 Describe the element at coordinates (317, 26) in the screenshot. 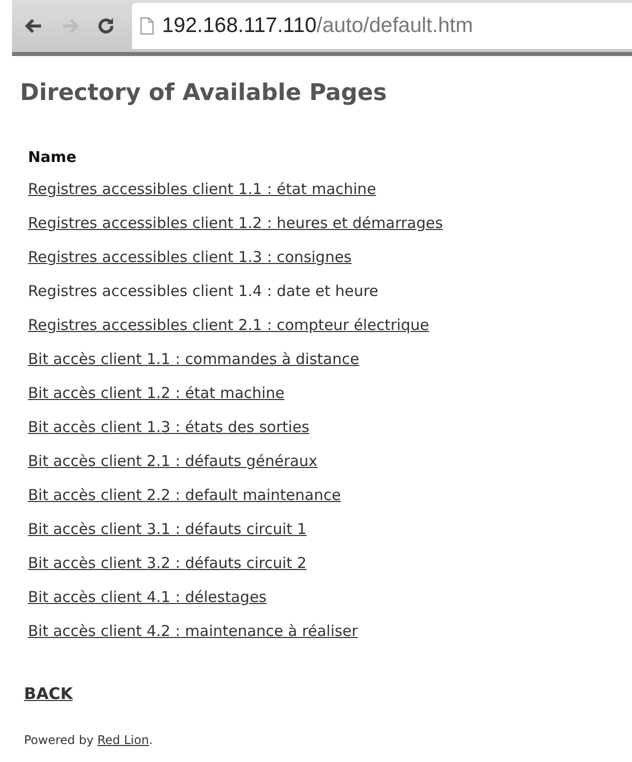

I see `url-text: 192.168.117.110/auto/default.htm` at that location.